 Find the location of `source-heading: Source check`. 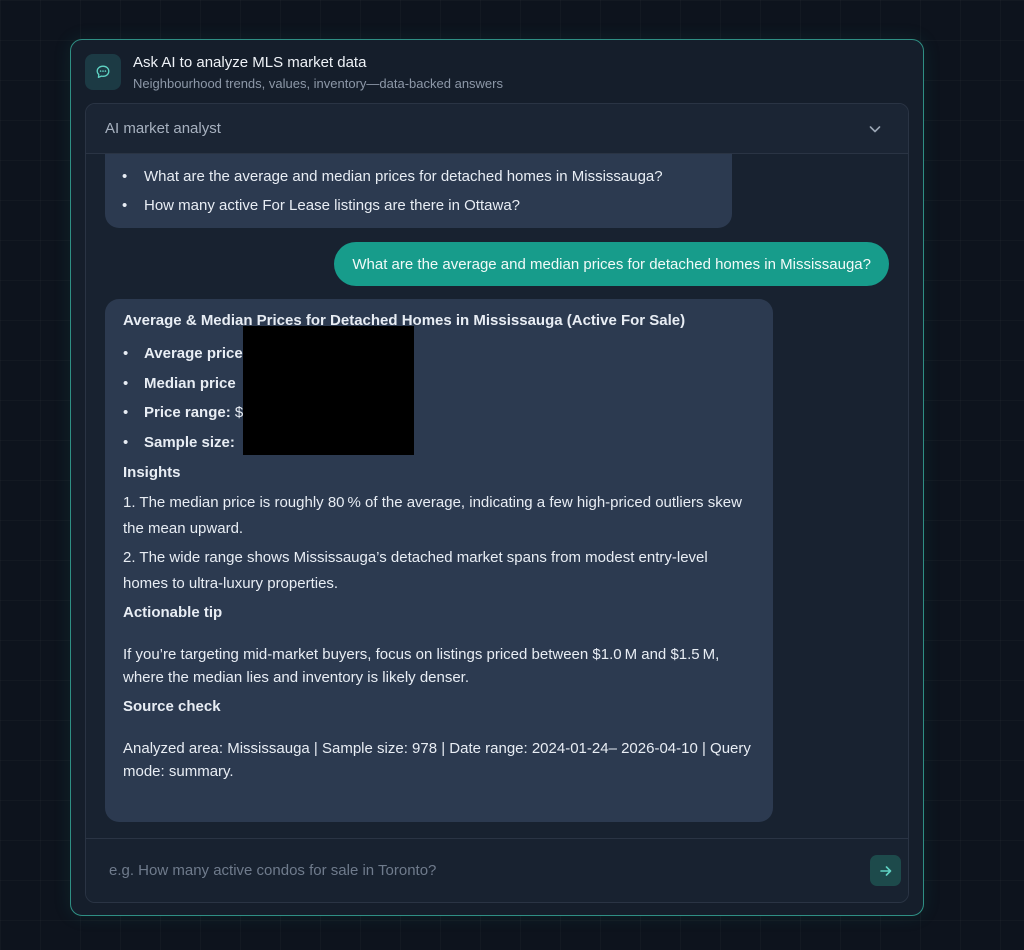

source-heading: Source check is located at coordinates (172, 706).